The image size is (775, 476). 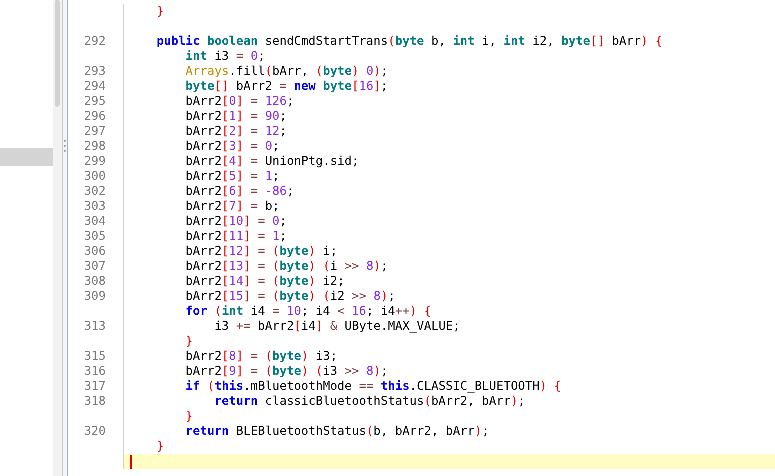 I want to click on line-number: 317, so click(x=95, y=386).